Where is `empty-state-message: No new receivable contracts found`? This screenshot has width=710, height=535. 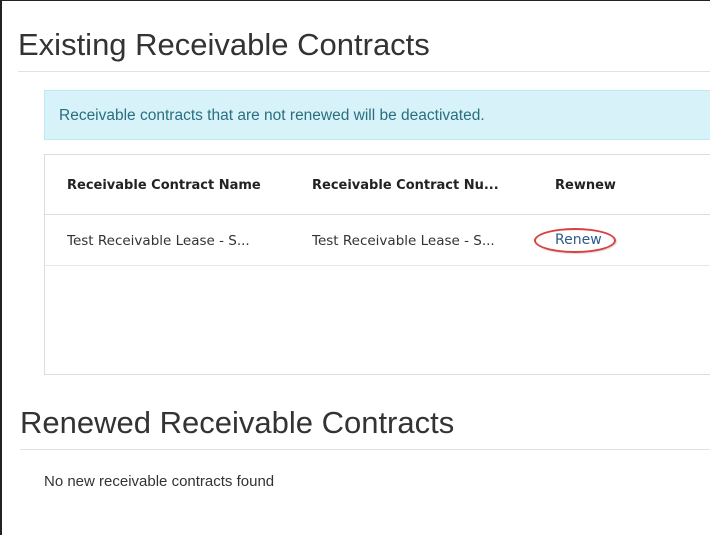 empty-state-message: No new receivable contracts found is located at coordinates (159, 481).